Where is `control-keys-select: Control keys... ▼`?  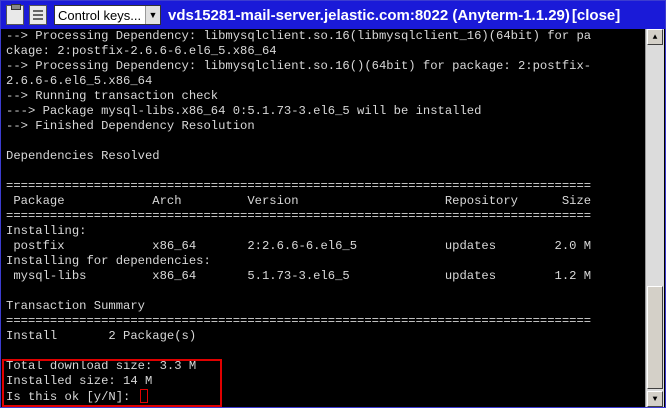 control-keys-select: Control keys... ▼ is located at coordinates (107, 15).